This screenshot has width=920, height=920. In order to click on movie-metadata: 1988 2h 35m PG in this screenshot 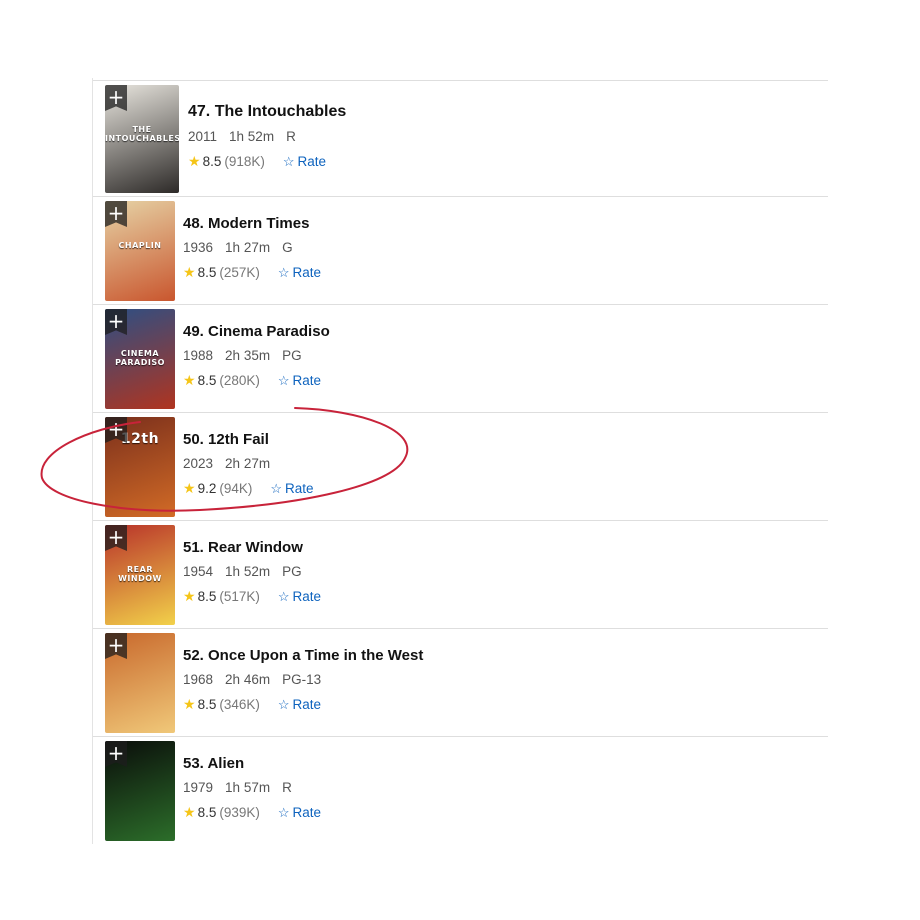, I will do `click(256, 355)`.